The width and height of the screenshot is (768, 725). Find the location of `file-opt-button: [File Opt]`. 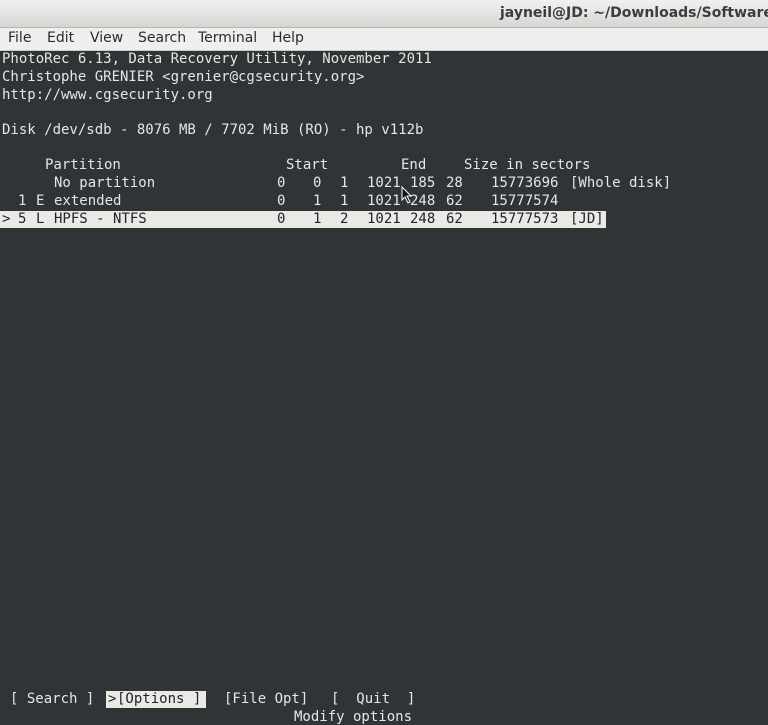

file-opt-button: [File Opt] is located at coordinates (266, 699).